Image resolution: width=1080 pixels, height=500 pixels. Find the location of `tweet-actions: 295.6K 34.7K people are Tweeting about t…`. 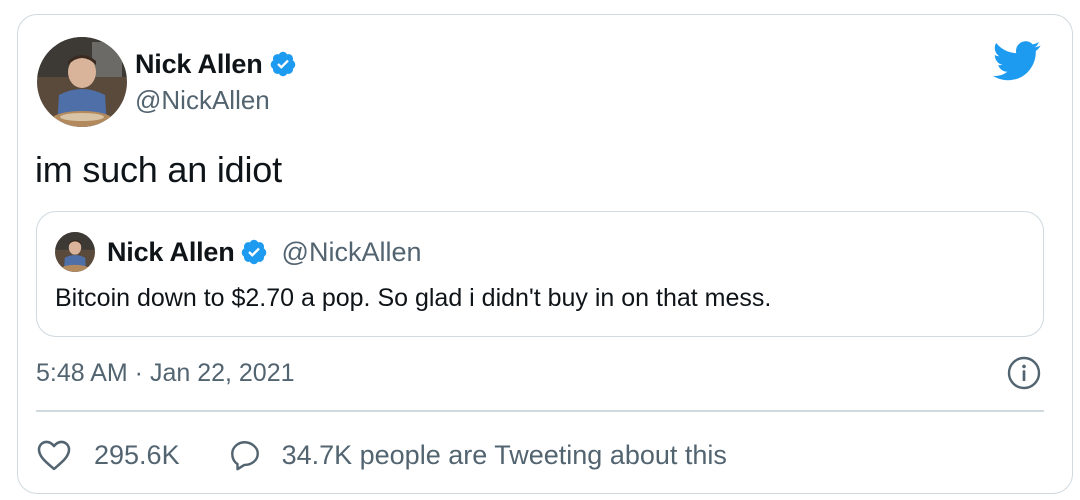

tweet-actions: 295.6K 34.7K people are Tweeting about t… is located at coordinates (381, 455).